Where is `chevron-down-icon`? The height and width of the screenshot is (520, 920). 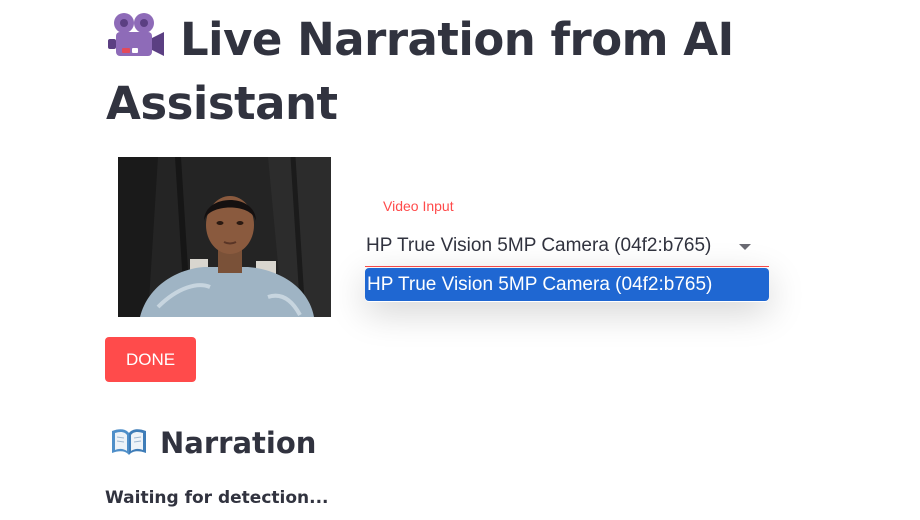
chevron-down-icon is located at coordinates (745, 247).